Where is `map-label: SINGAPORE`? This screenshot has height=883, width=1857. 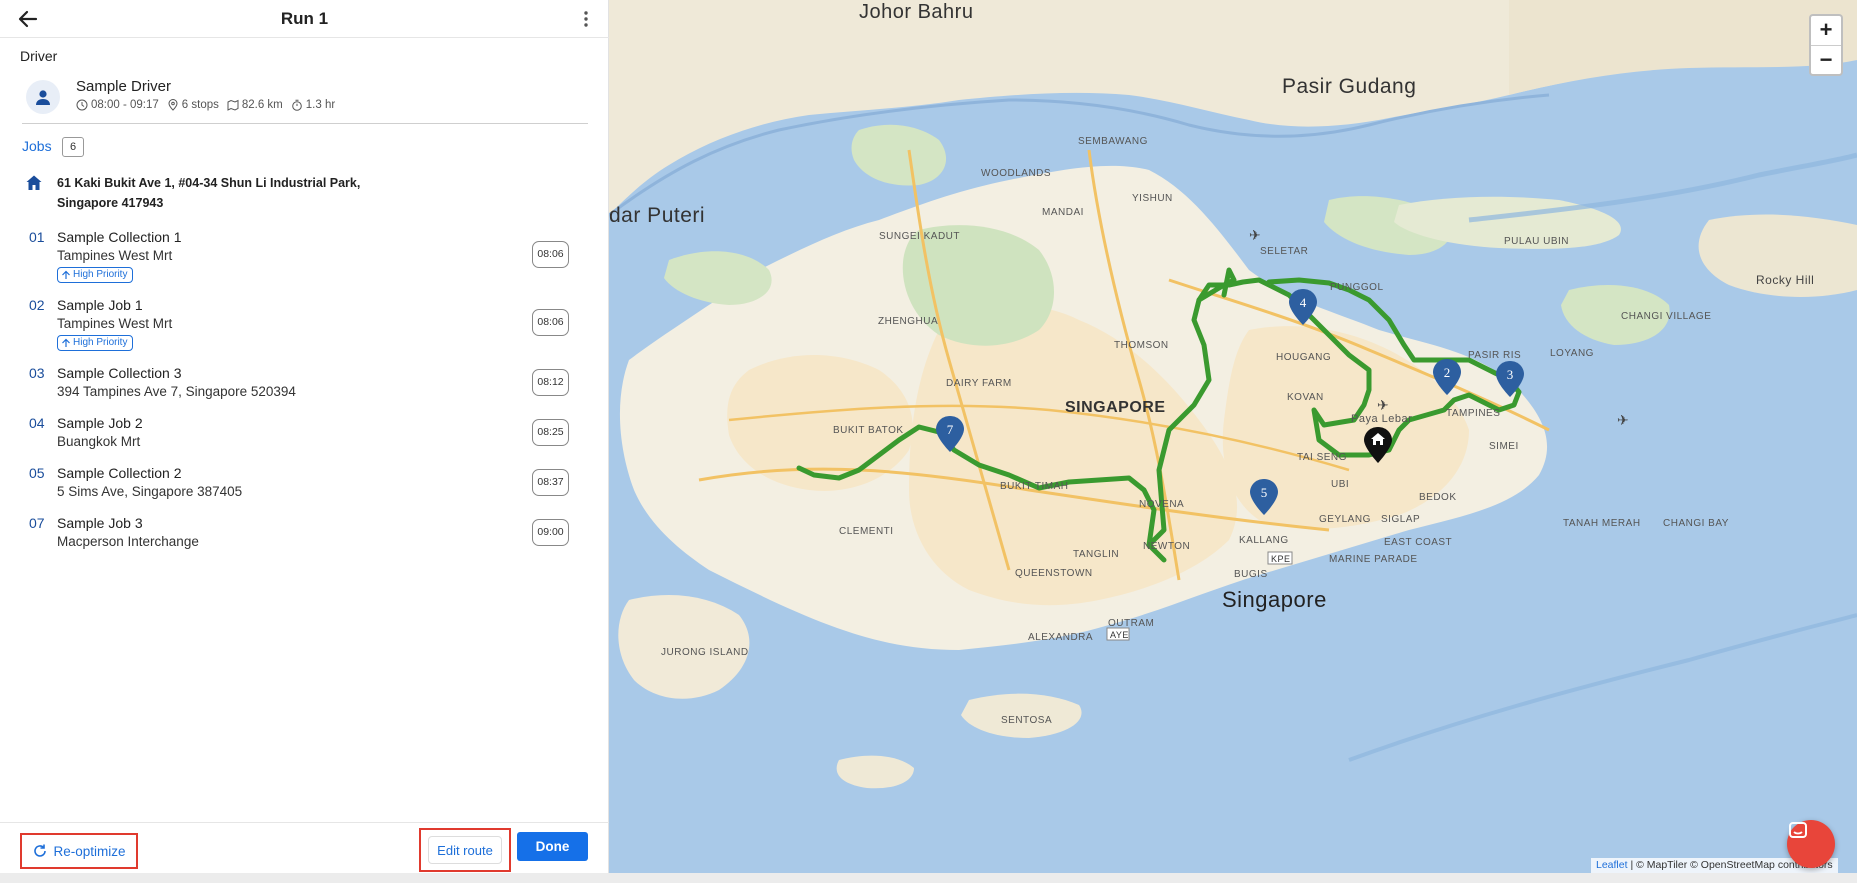 map-label: SINGAPORE is located at coordinates (1115, 407).